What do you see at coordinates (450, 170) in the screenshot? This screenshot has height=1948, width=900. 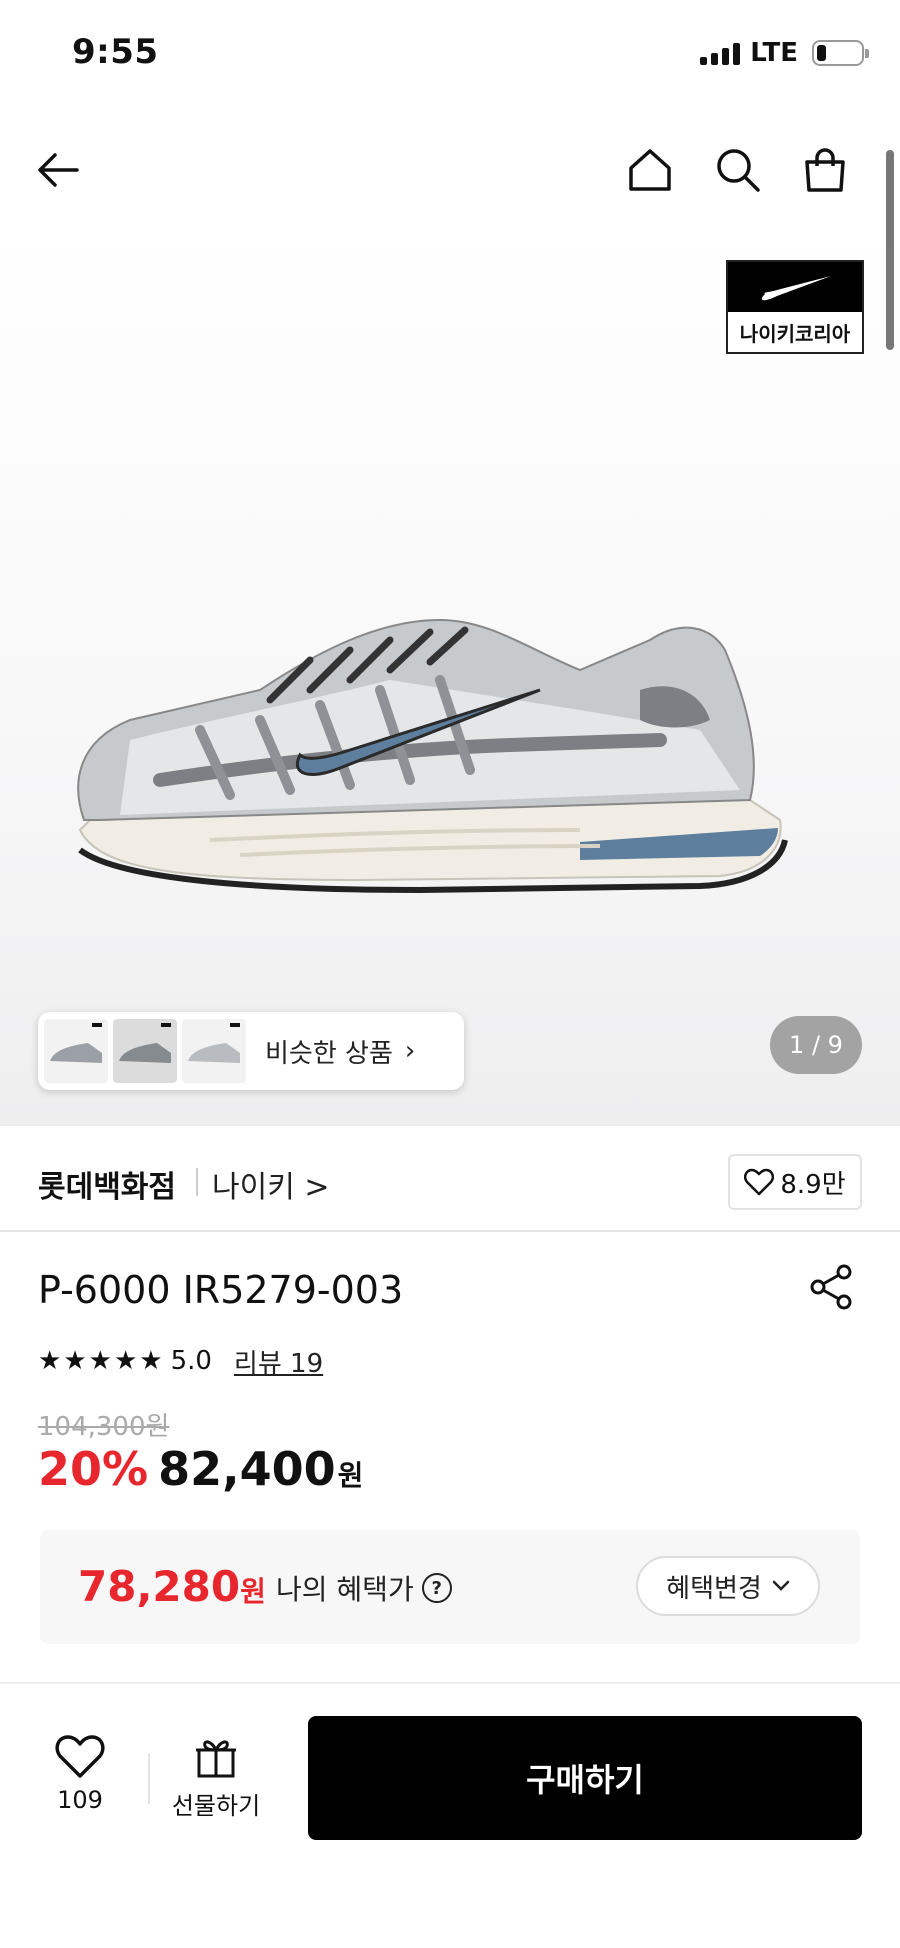 I see `top-nav` at bounding box center [450, 170].